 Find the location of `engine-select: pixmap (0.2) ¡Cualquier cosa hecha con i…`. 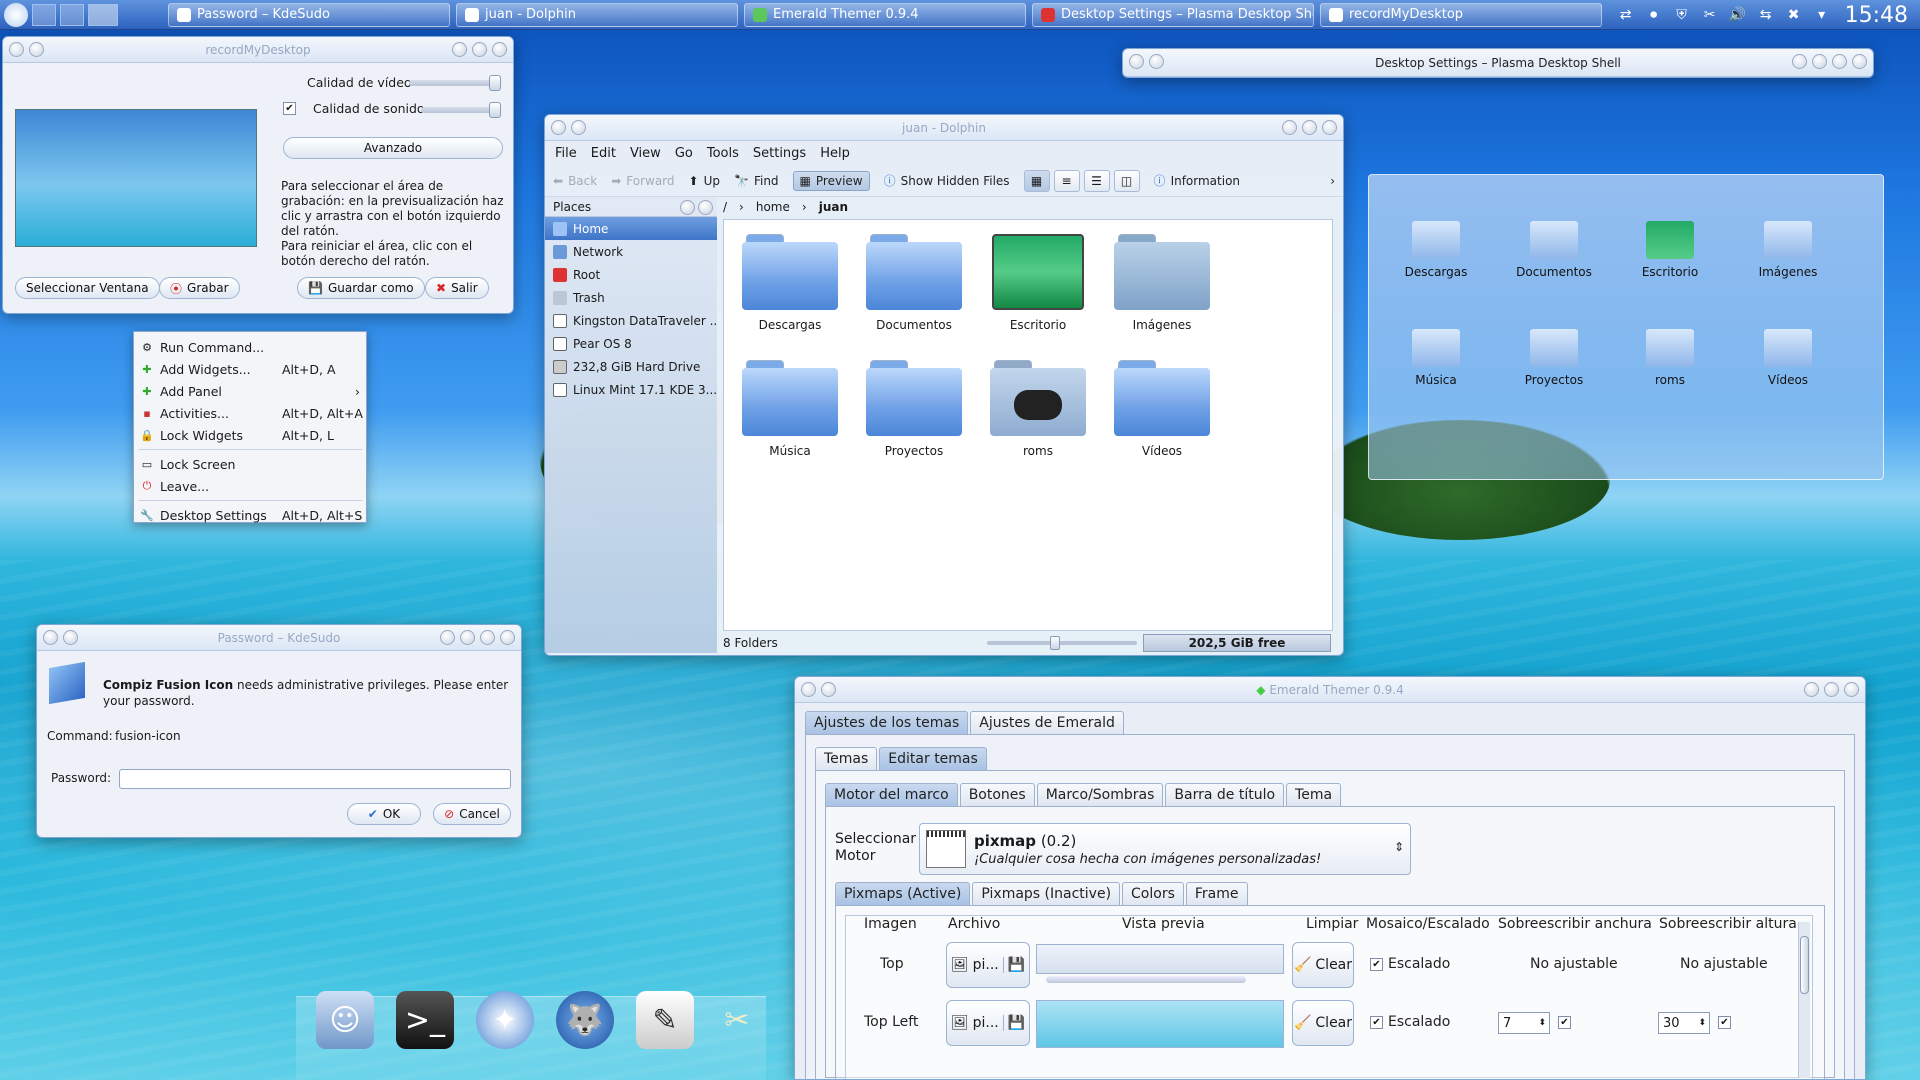

engine-select: pixmap (0.2) ¡Cualquier cosa hecha con i… is located at coordinates (1165, 849).